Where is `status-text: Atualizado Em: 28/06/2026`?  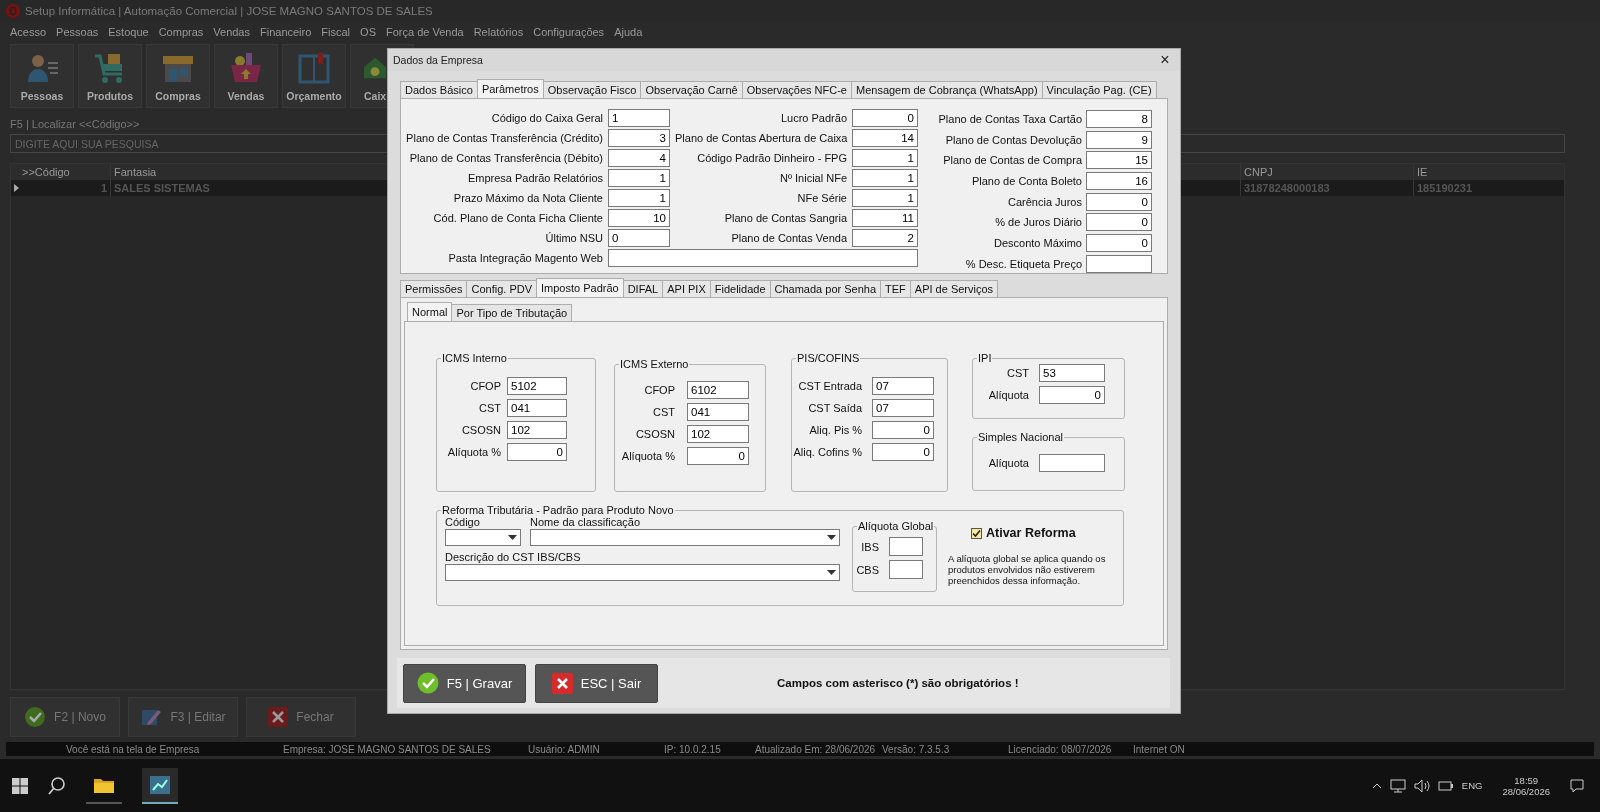
status-text: Atualizado Em: 28/06/2026 is located at coordinates (816, 749).